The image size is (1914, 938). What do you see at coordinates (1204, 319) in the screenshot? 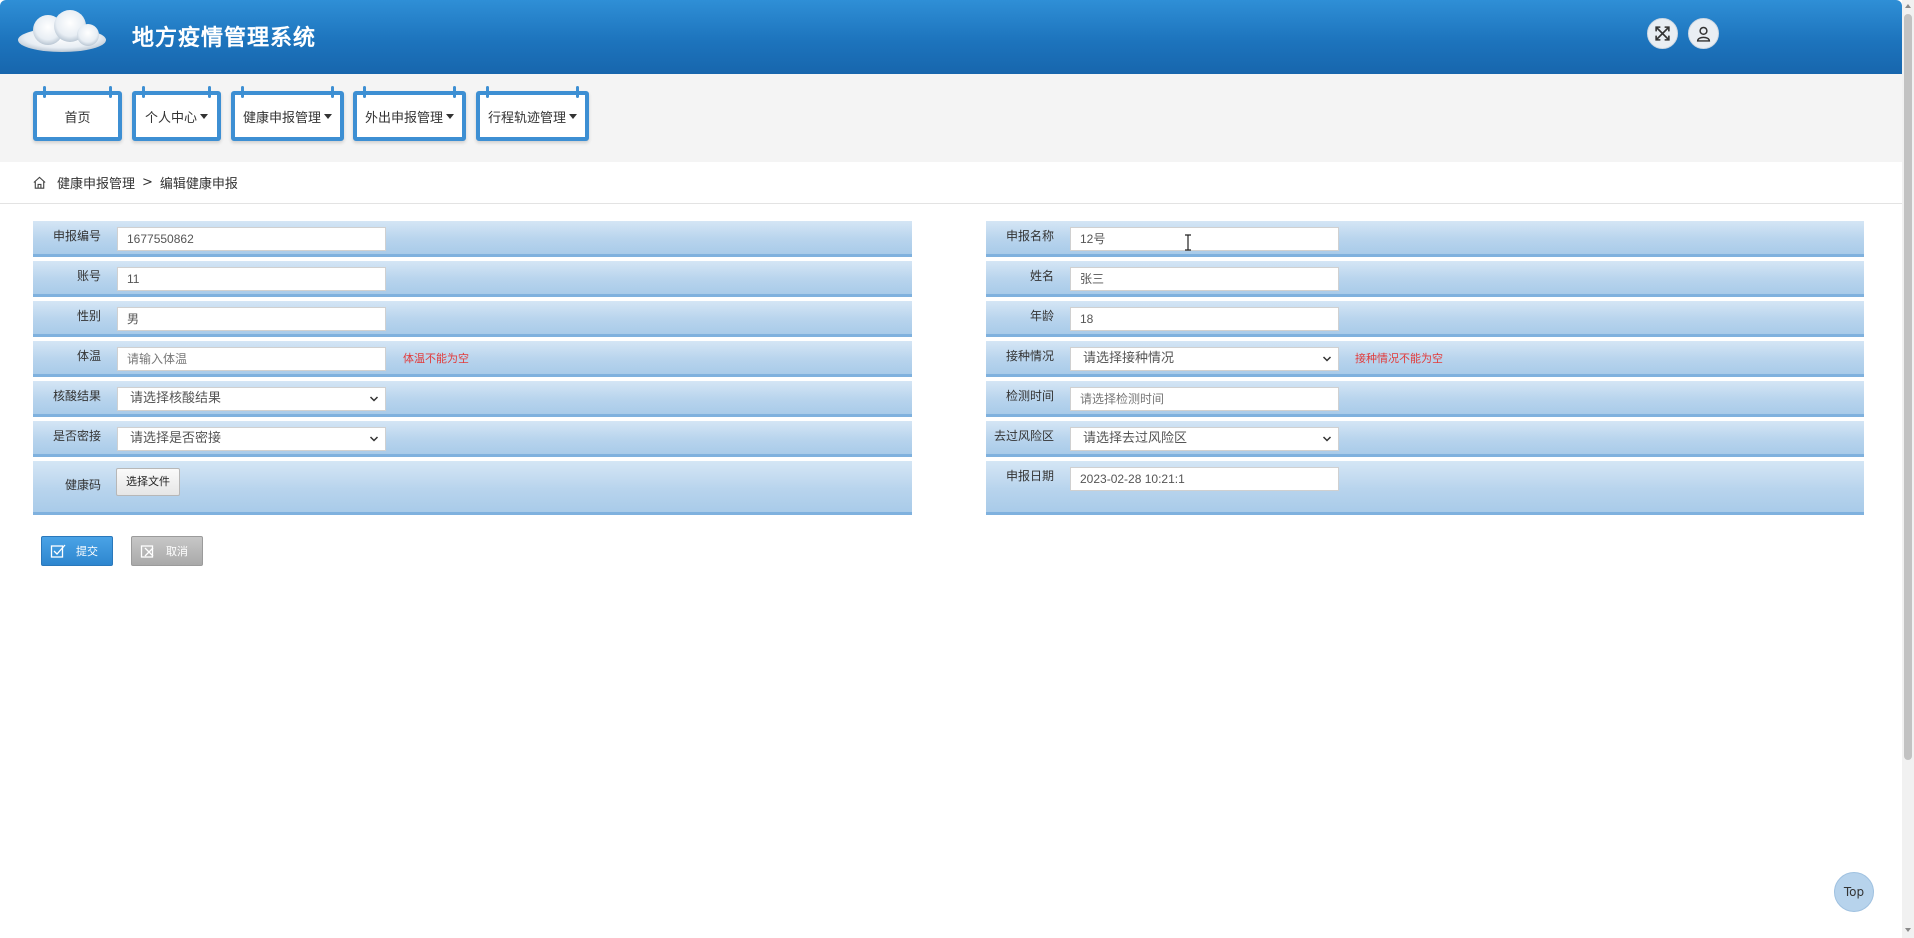
I see `age-input: 18` at bounding box center [1204, 319].